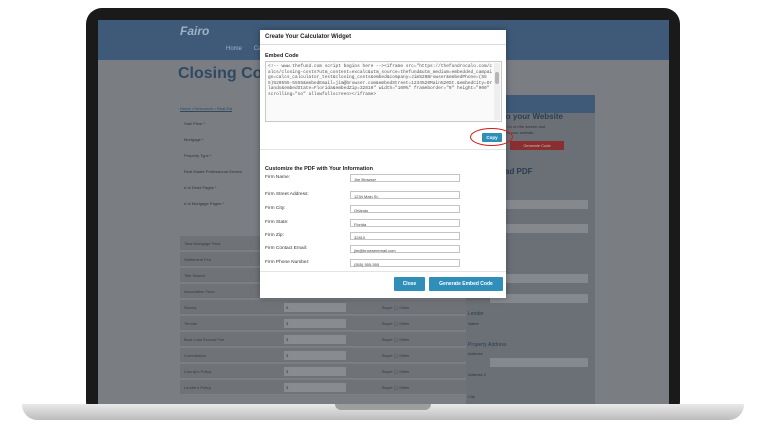  What do you see at coordinates (204, 339) in the screenshot?
I see `fee-label: Best Loan Escrow Fee` at bounding box center [204, 339].